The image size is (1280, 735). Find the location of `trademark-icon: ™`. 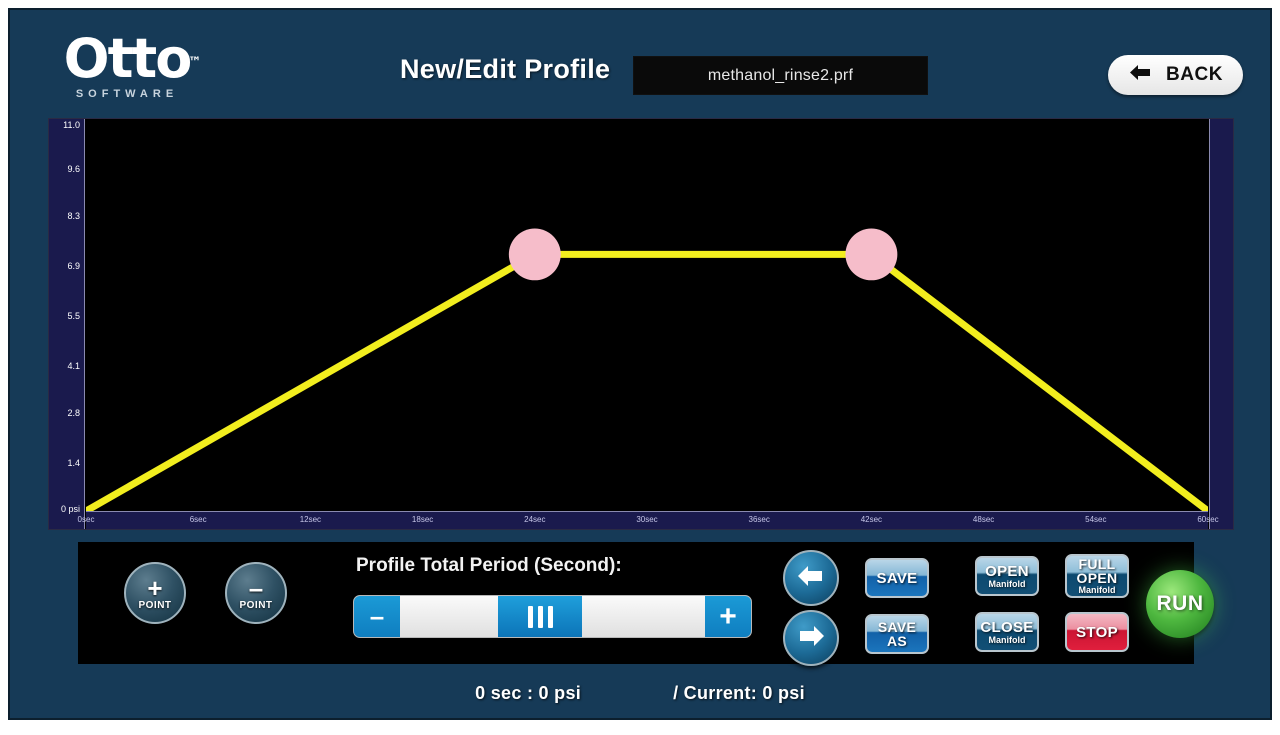

trademark-icon: ™ is located at coordinates (195, 62).